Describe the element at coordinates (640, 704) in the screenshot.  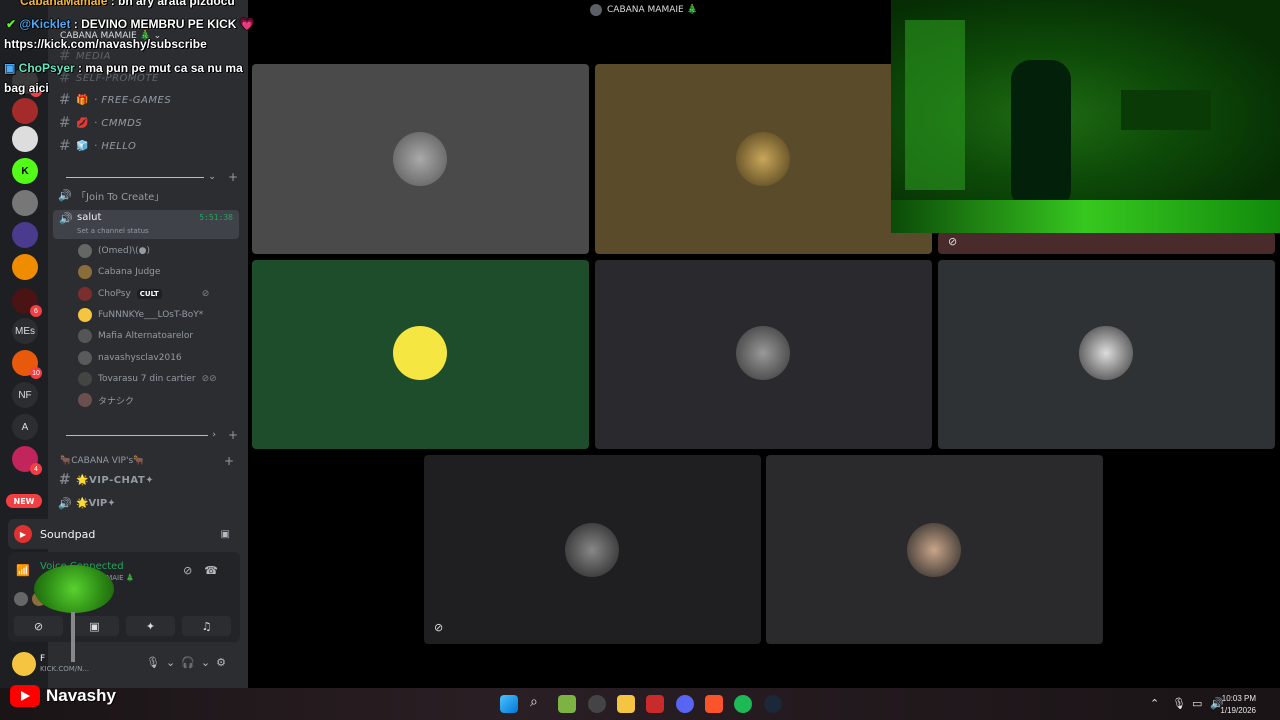
I see `windows-taskbar: ⌕ ⌃ 🎙 ▭ 🔊 10:03 PM 1/19/2026` at that location.